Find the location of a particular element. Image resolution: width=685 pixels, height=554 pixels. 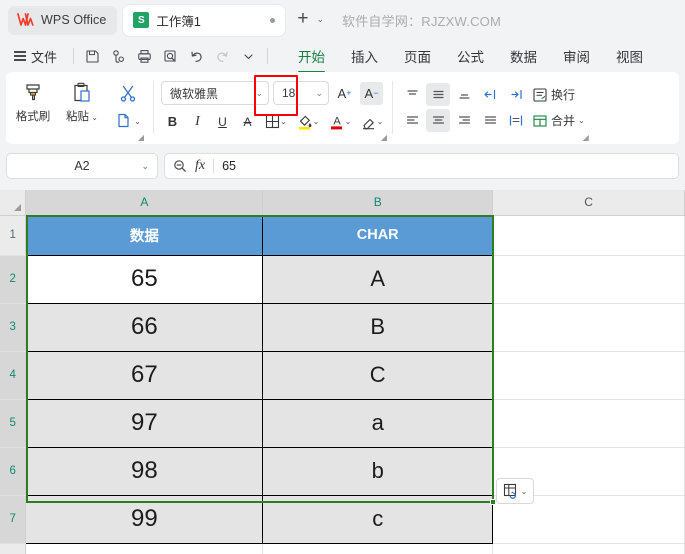

align-middle-button is located at coordinates (438, 94).